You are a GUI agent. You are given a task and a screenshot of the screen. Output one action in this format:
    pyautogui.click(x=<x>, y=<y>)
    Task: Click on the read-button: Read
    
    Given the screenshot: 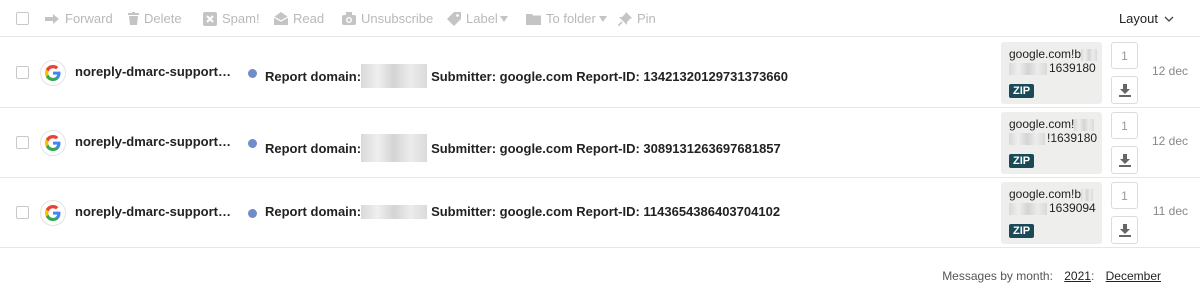 What is the action you would take?
    pyautogui.click(x=299, y=18)
    